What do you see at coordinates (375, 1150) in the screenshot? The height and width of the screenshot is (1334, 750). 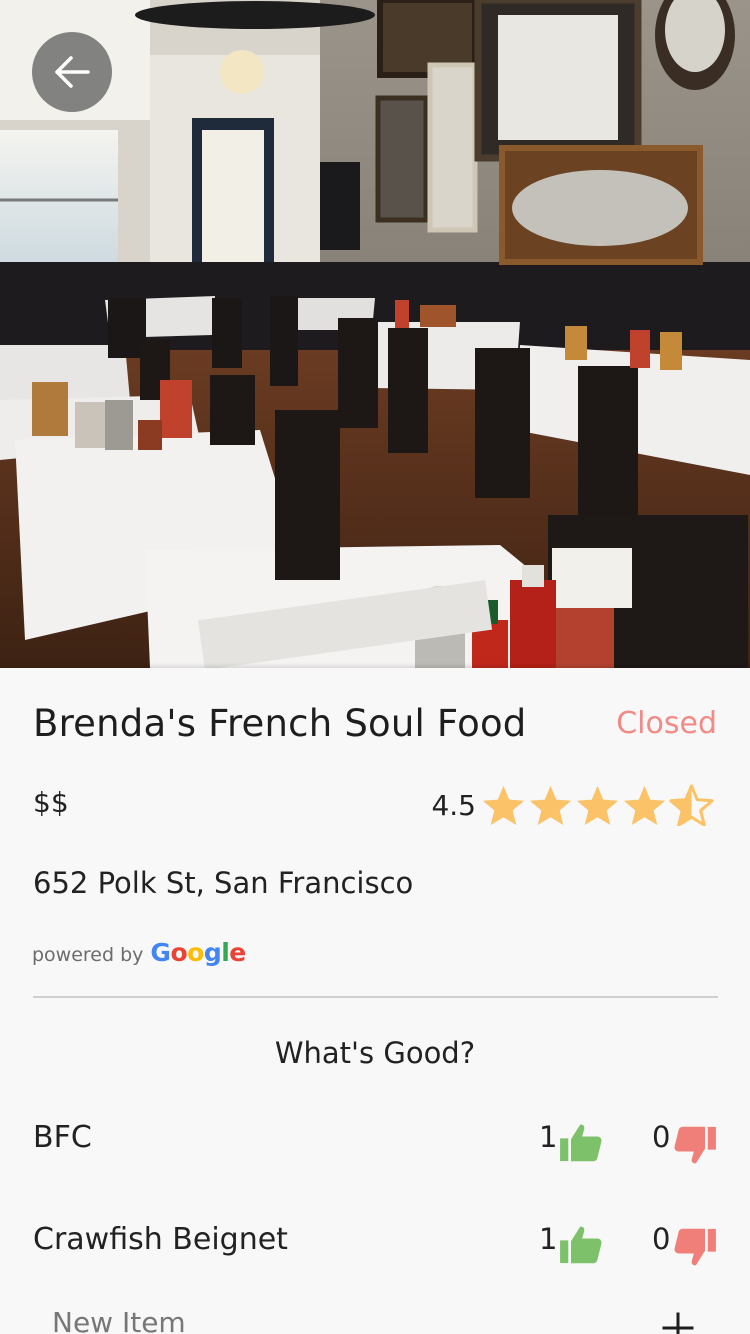 I see `list-item: BFC 1 0` at bounding box center [375, 1150].